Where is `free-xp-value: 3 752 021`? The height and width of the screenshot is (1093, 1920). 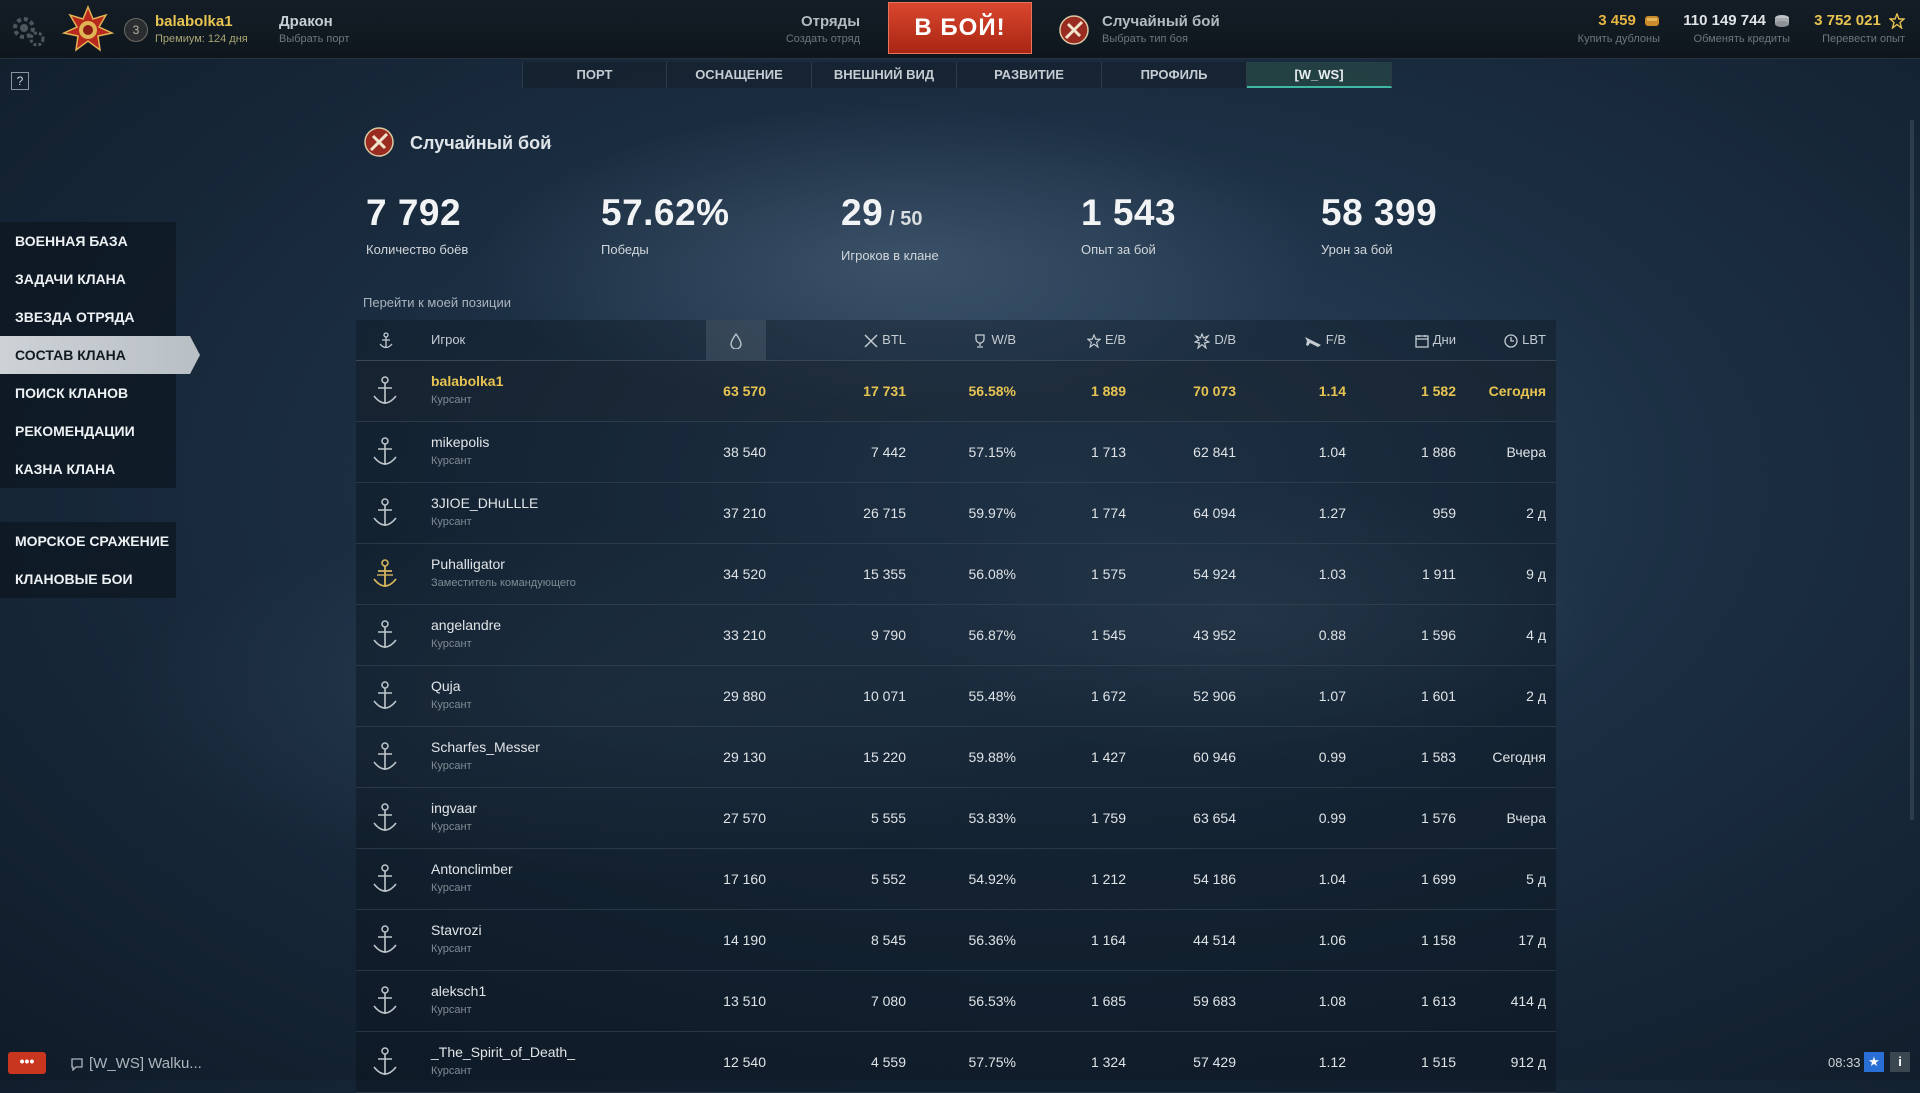
free-xp-value: 3 752 021 is located at coordinates (1847, 20).